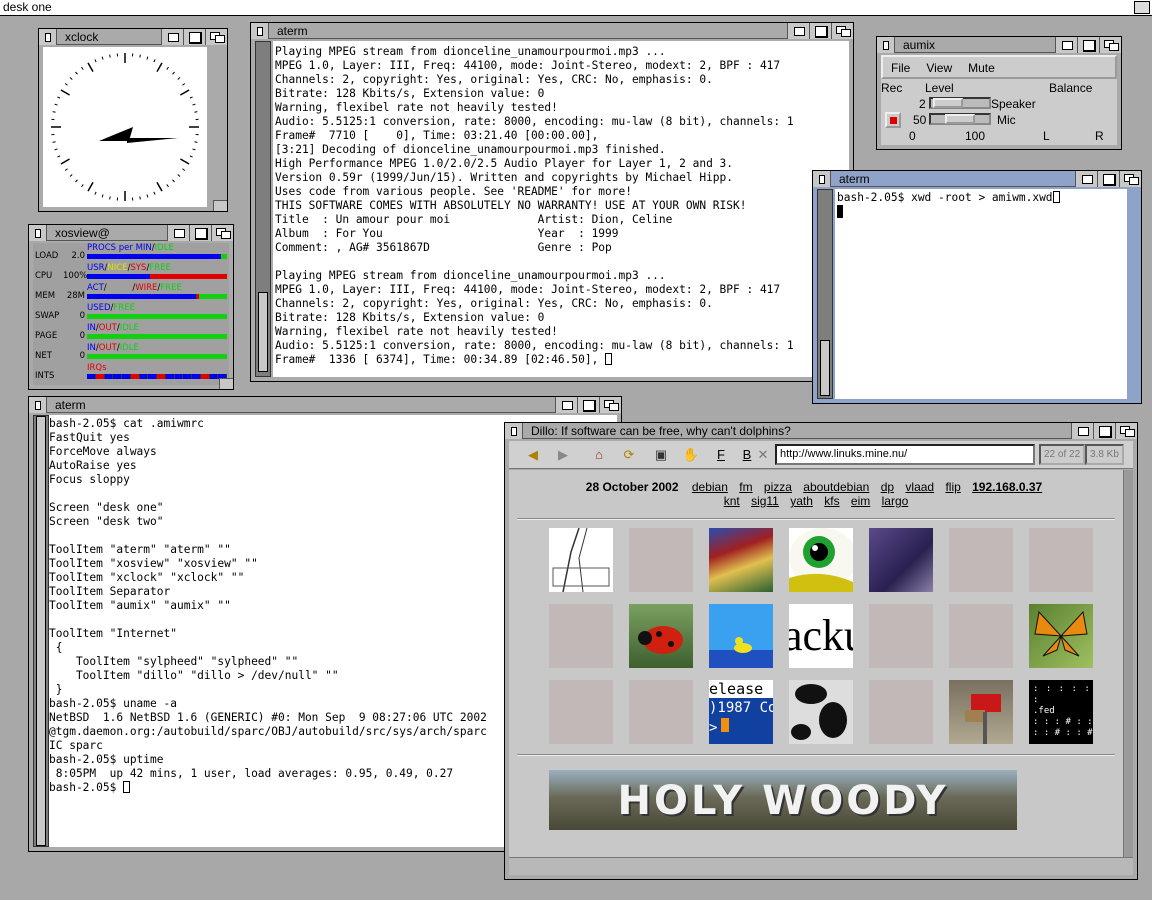 This screenshot has width=1152, height=900. I want to click on link-vlaad: vlaad, so click(919, 487).